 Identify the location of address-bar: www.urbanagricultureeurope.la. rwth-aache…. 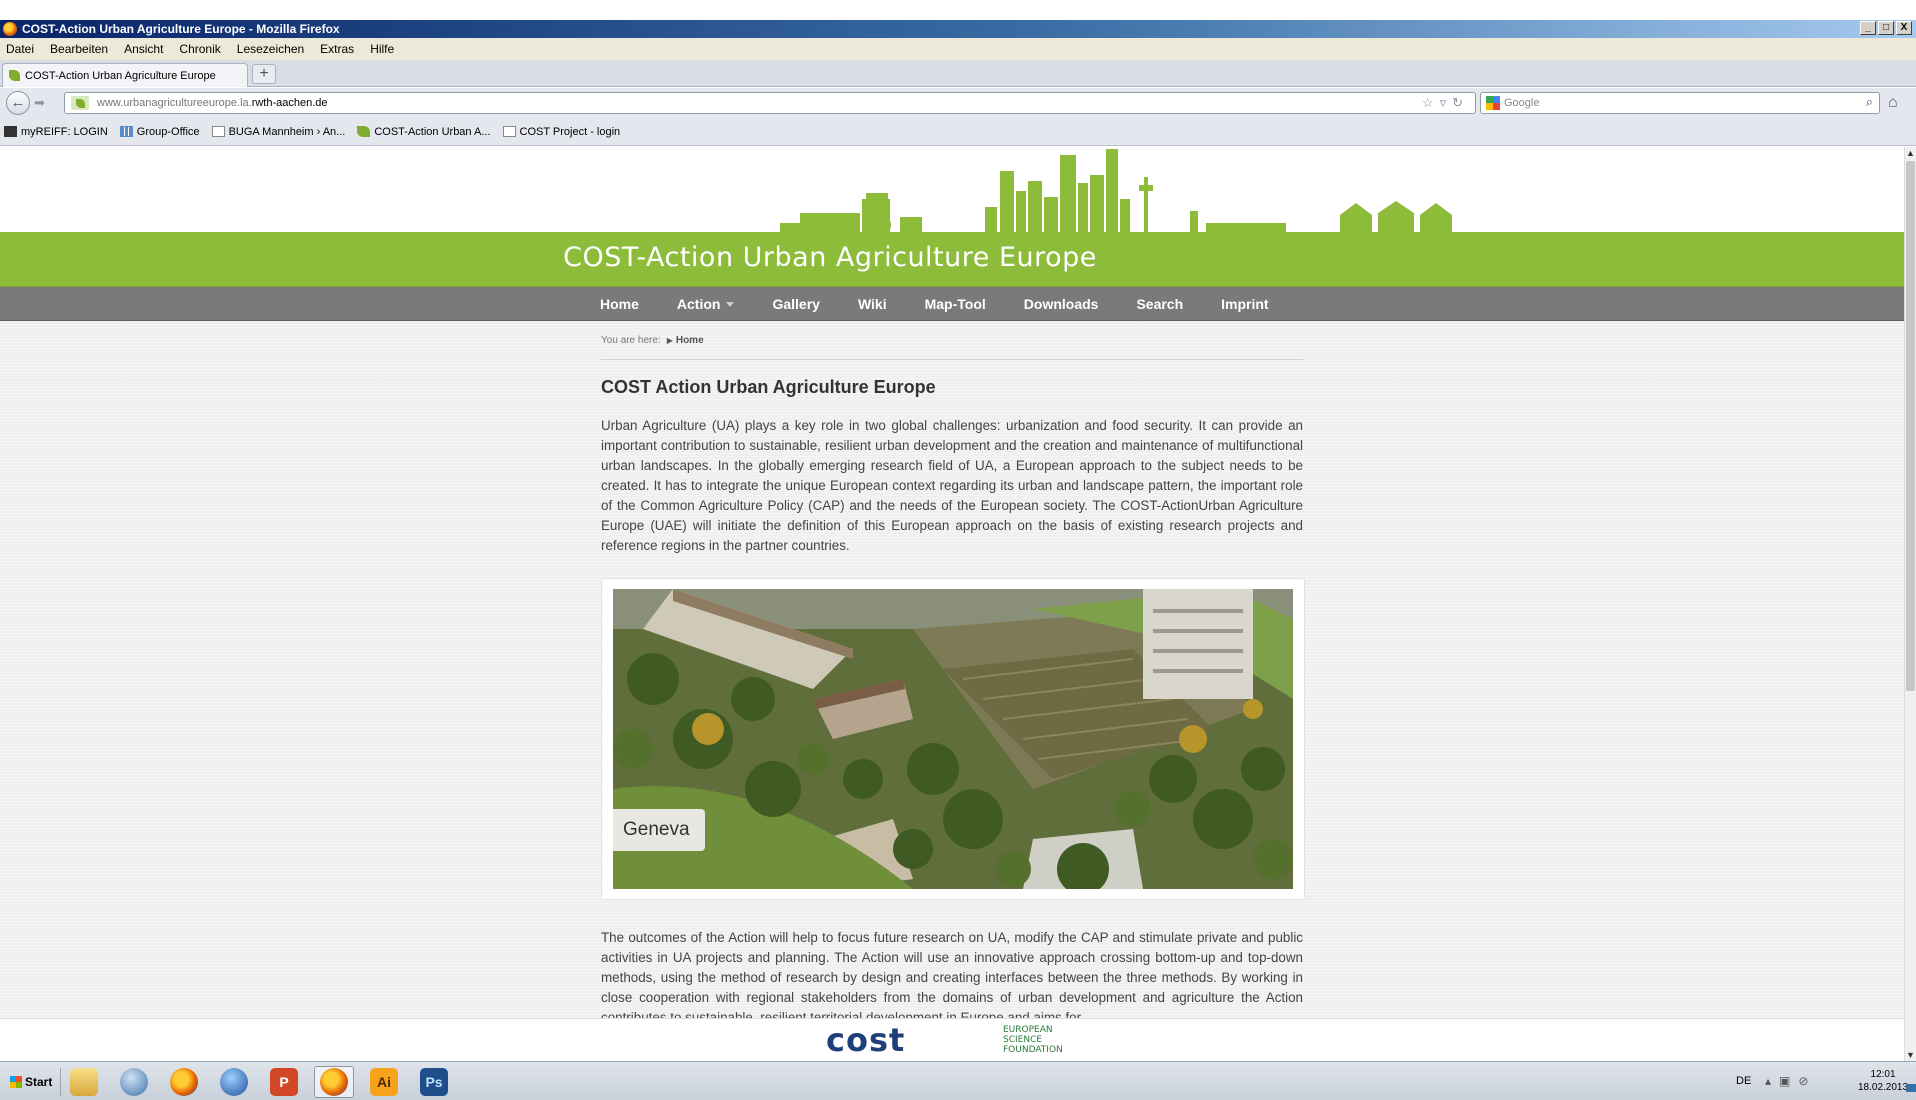
(770, 103).